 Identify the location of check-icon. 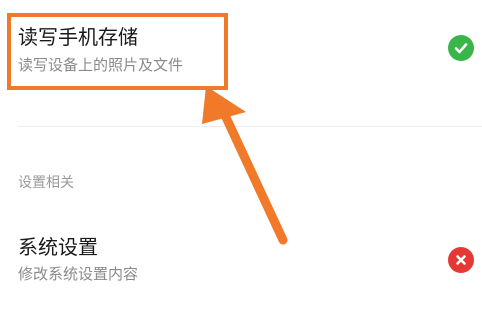
(461, 48).